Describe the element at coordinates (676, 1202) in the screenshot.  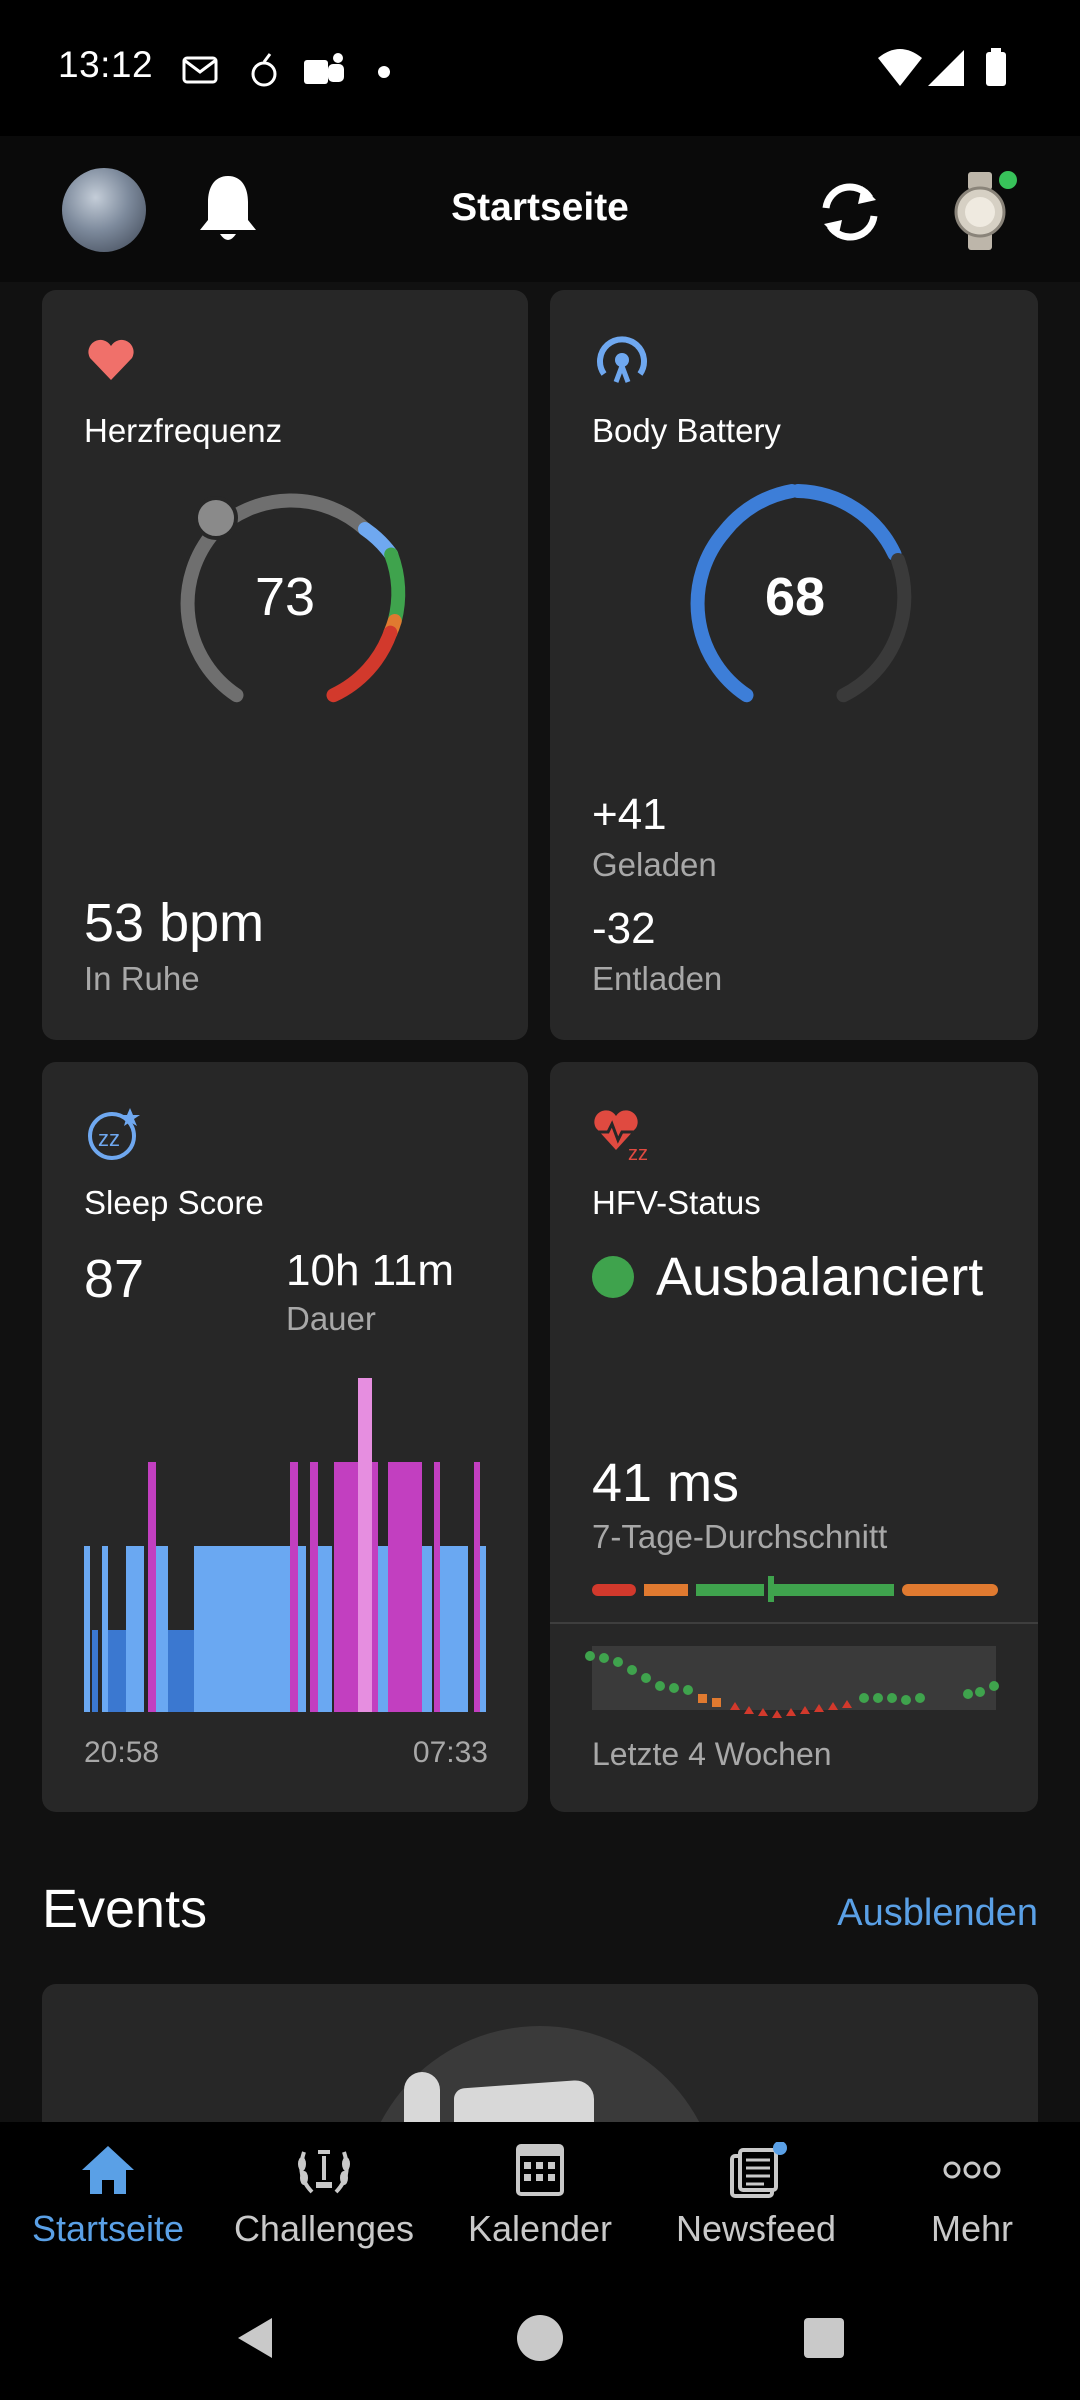
I see `hrv-status-title: HFV-Status` at that location.